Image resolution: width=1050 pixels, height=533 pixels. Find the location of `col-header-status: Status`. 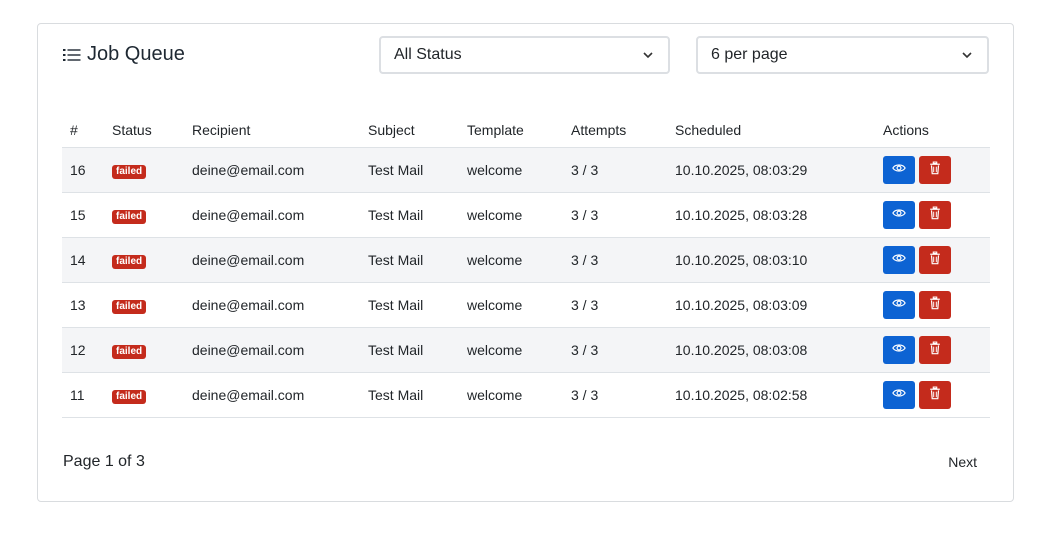

col-header-status: Status is located at coordinates (144, 130).